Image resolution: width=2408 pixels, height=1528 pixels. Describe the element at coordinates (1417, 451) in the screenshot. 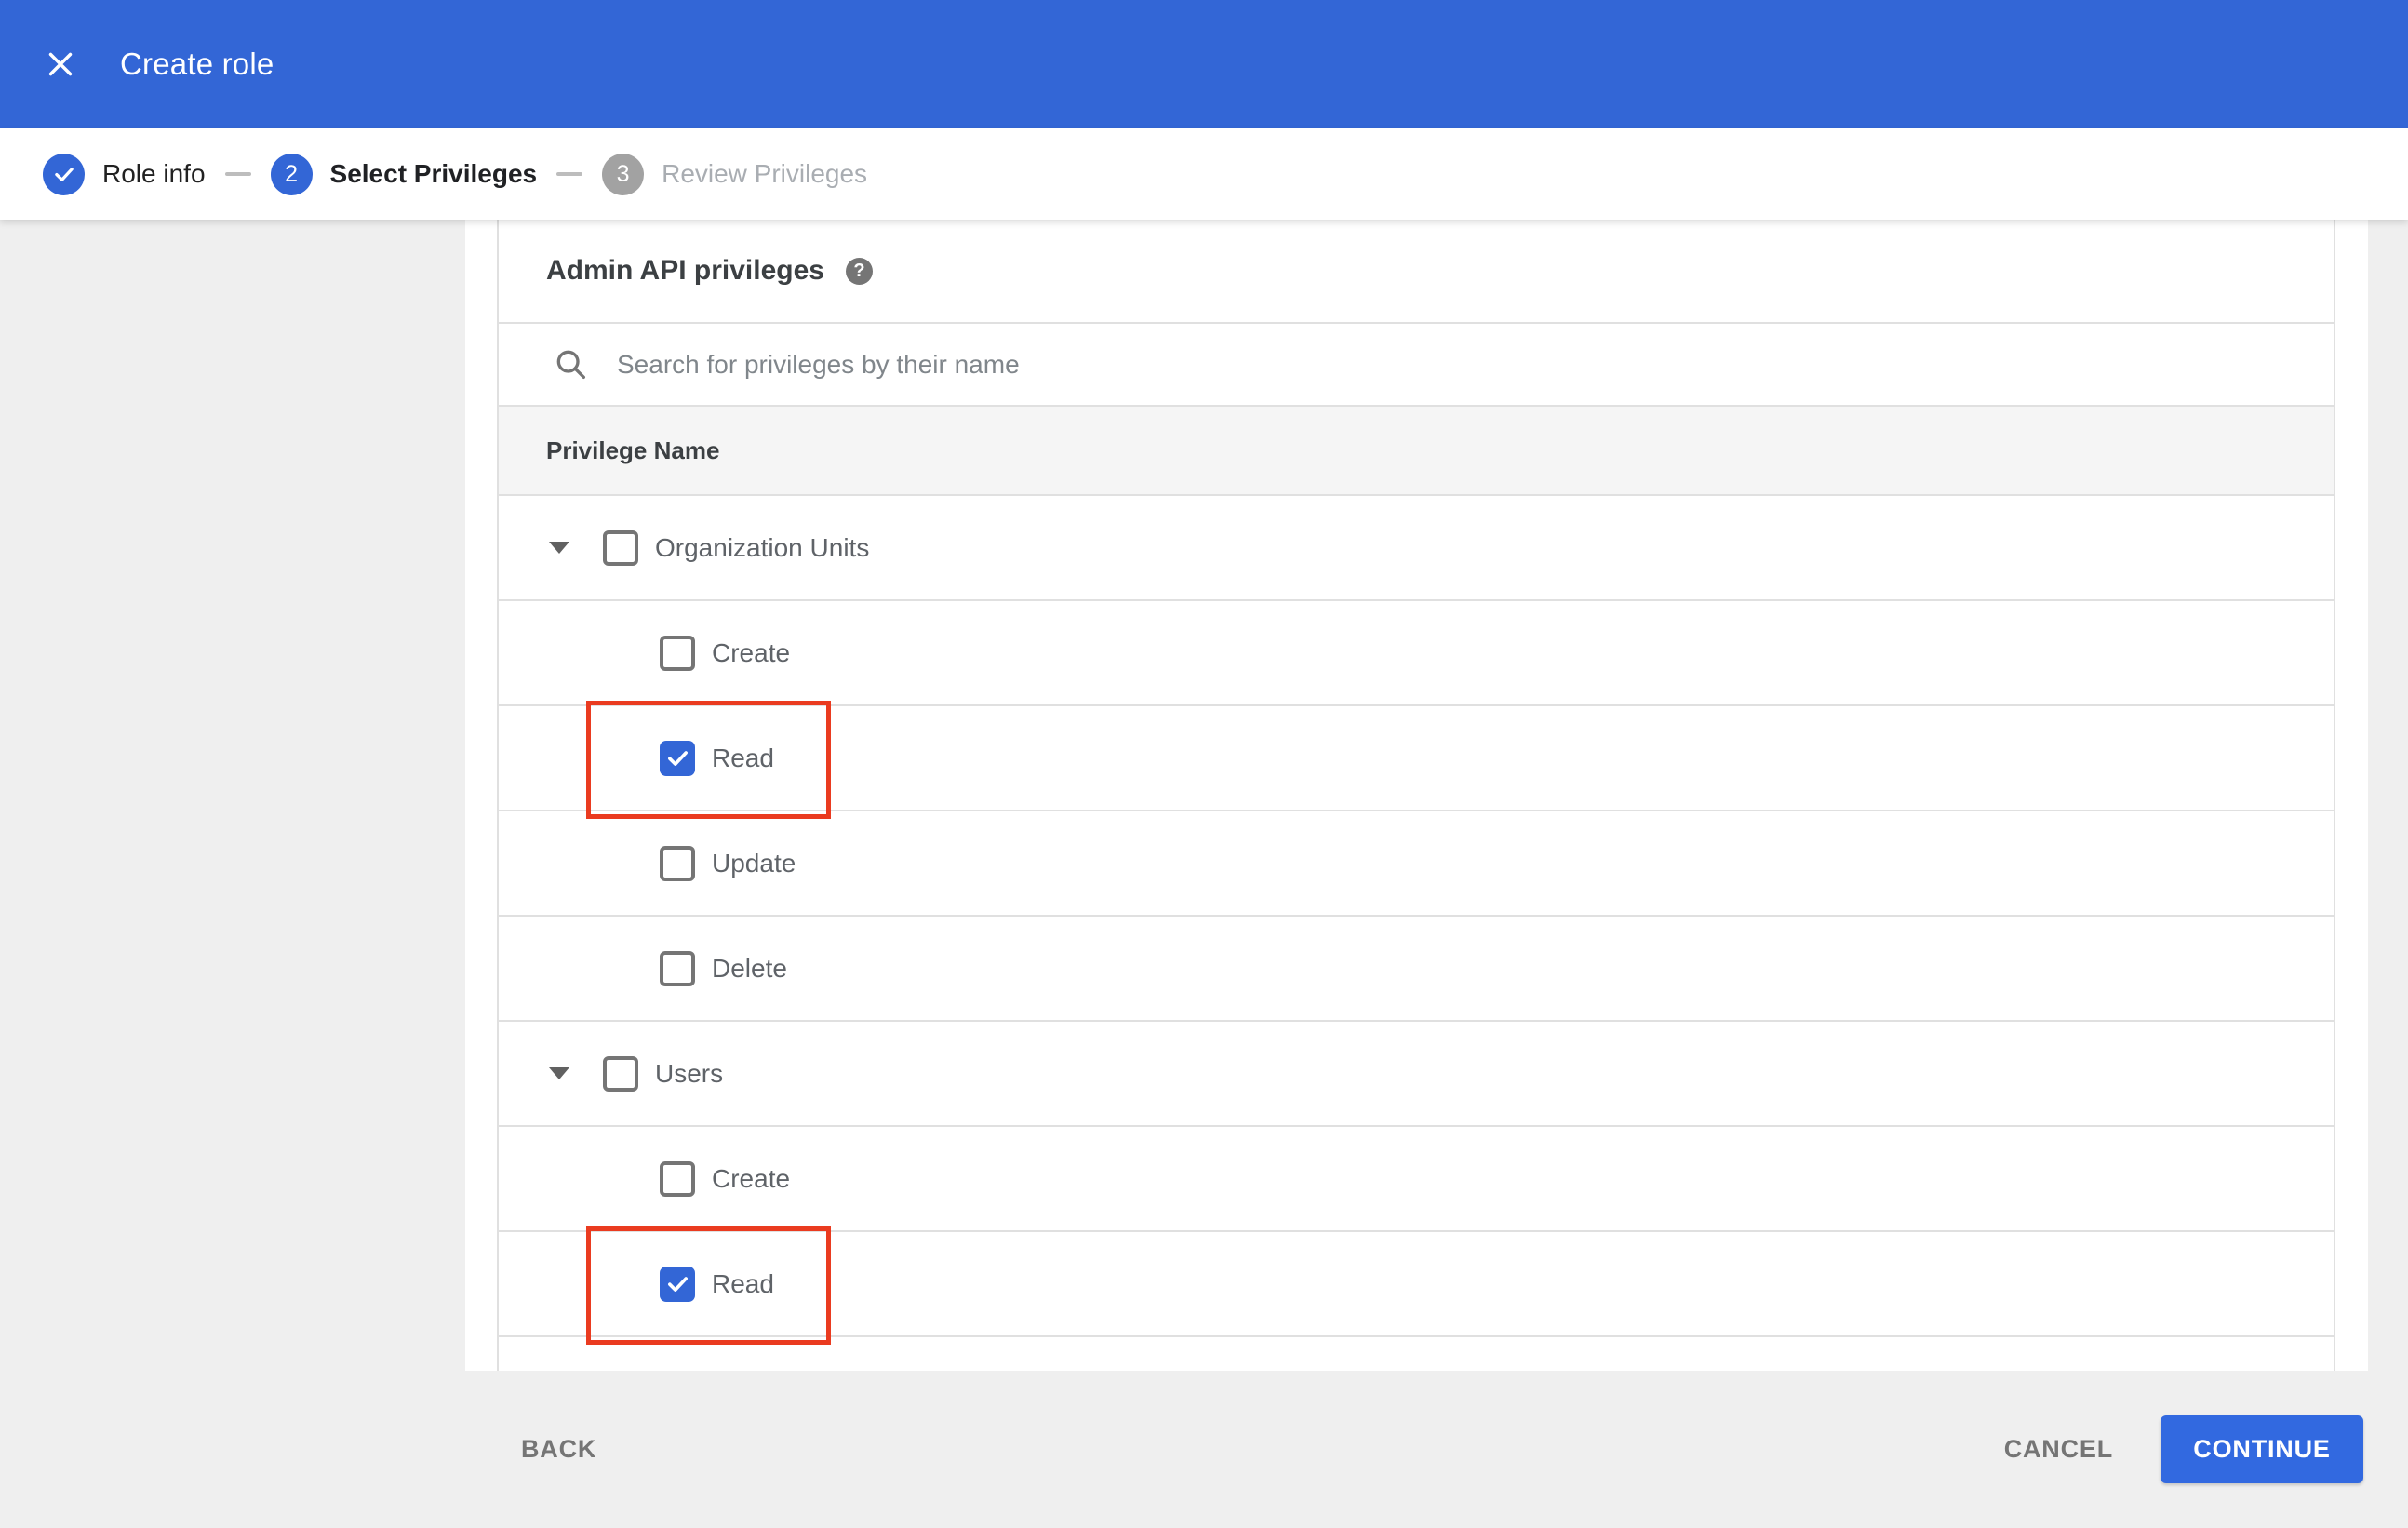

I see `table-header-row: Privilege Name` at that location.